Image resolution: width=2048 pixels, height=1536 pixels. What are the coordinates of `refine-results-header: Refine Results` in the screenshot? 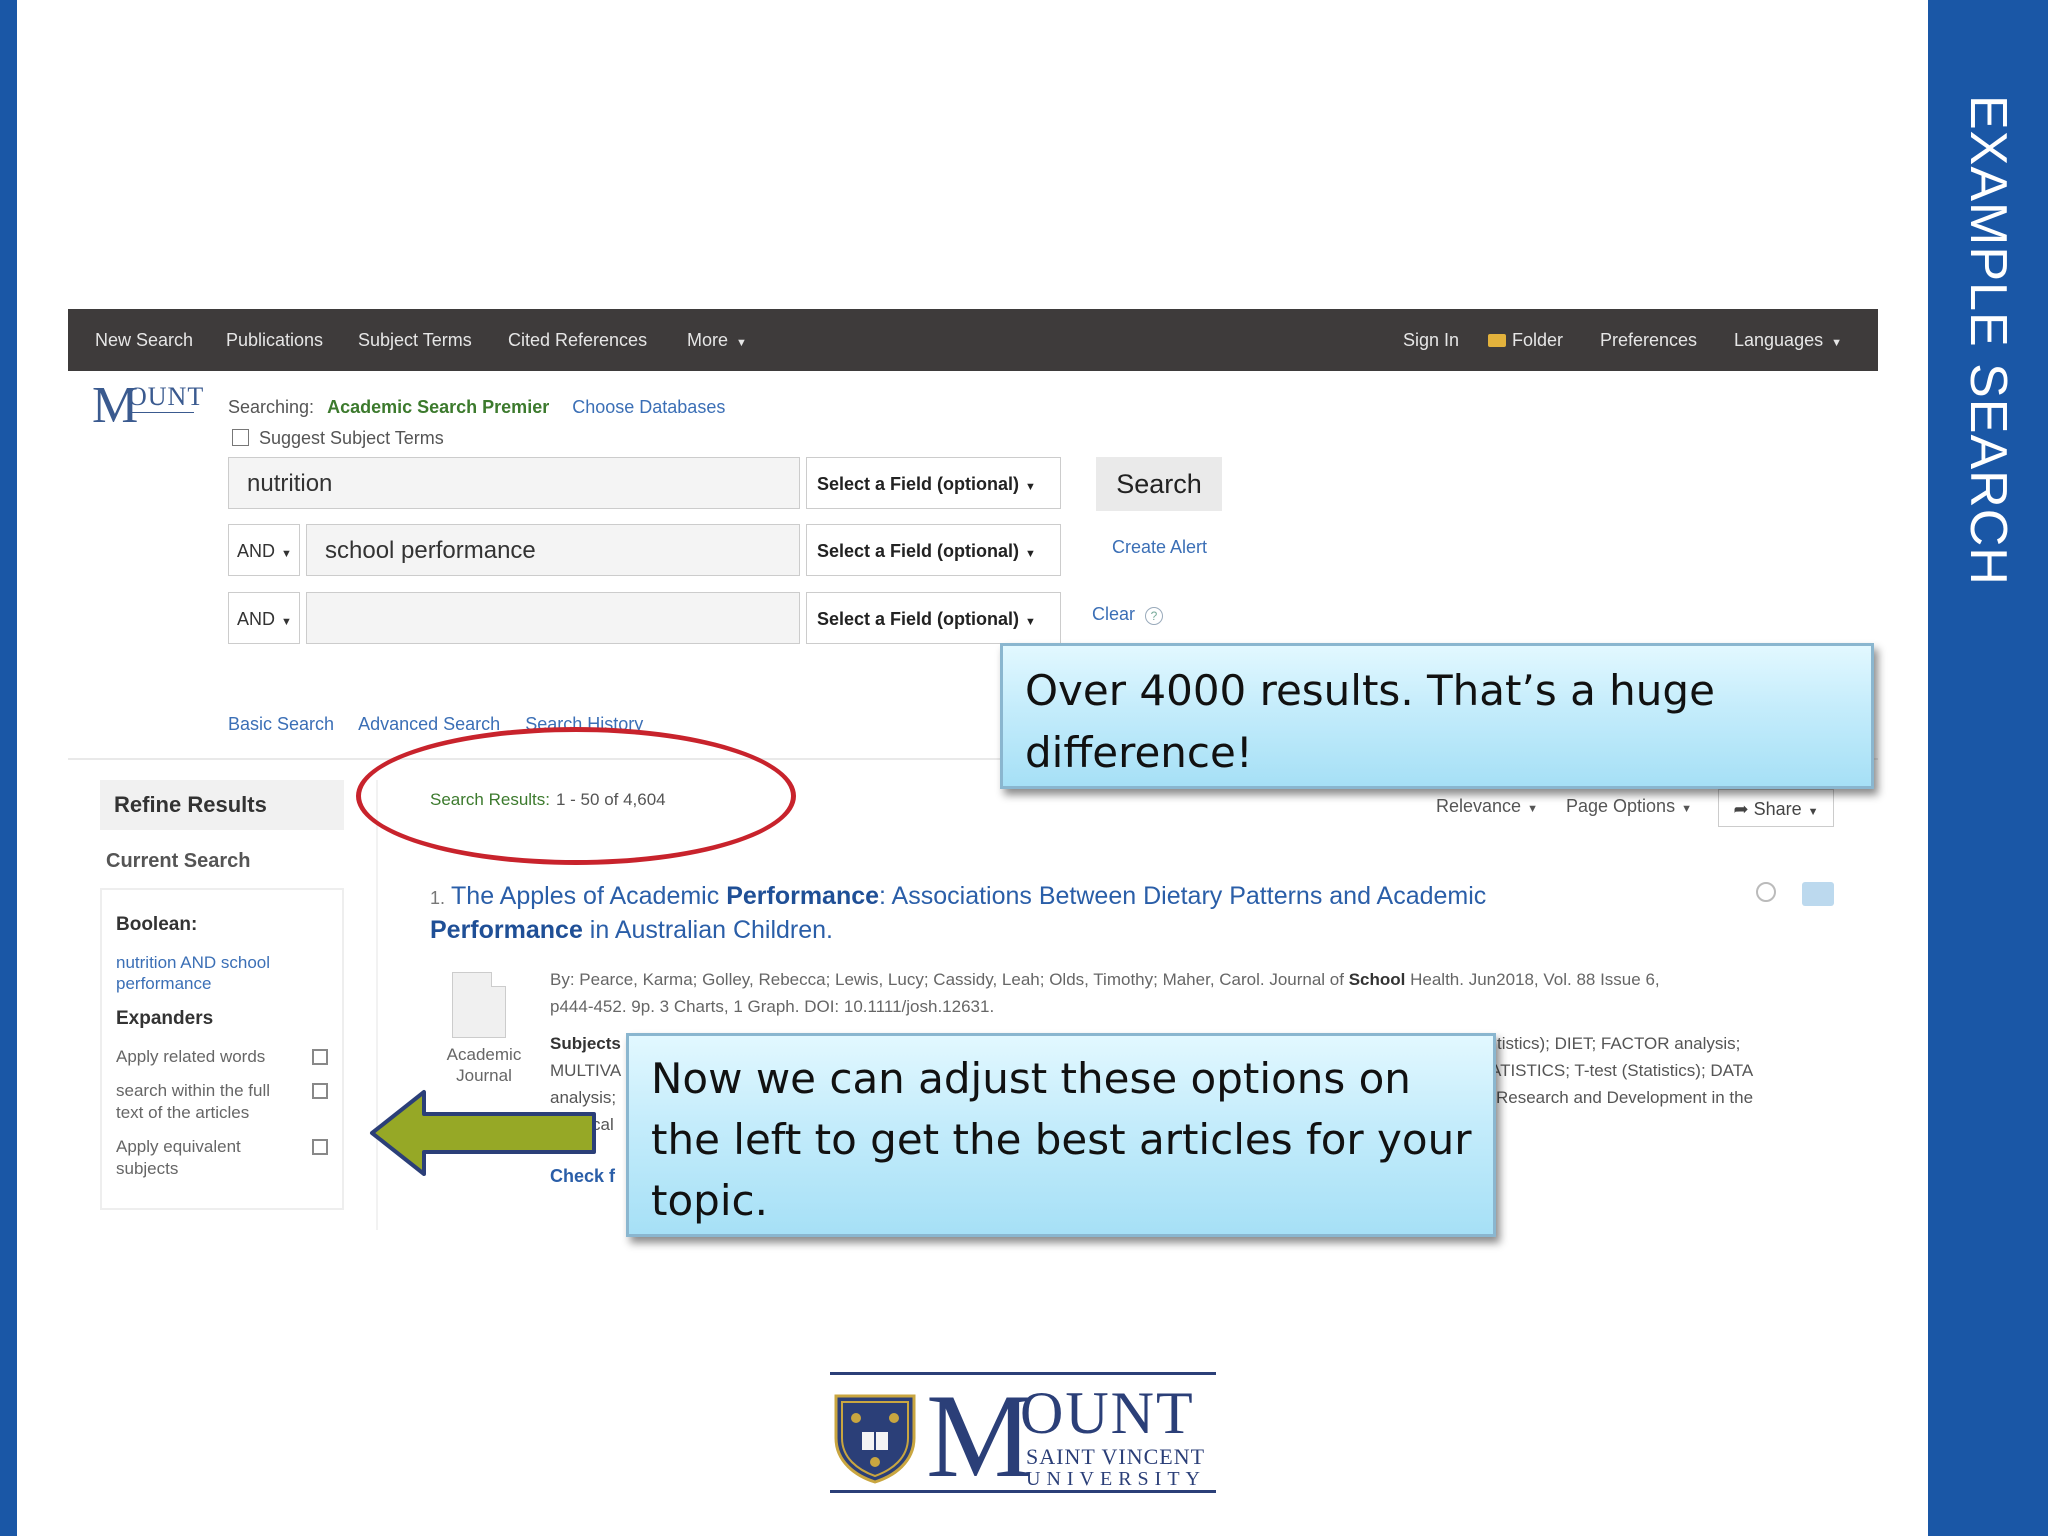 It's located at (222, 805).